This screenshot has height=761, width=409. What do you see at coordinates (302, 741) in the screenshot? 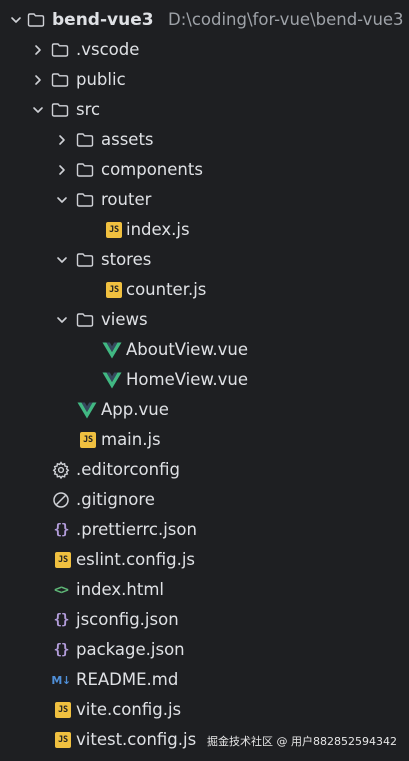
I see `watermark: 掘金技术社区 @ 用户882852594342` at bounding box center [302, 741].